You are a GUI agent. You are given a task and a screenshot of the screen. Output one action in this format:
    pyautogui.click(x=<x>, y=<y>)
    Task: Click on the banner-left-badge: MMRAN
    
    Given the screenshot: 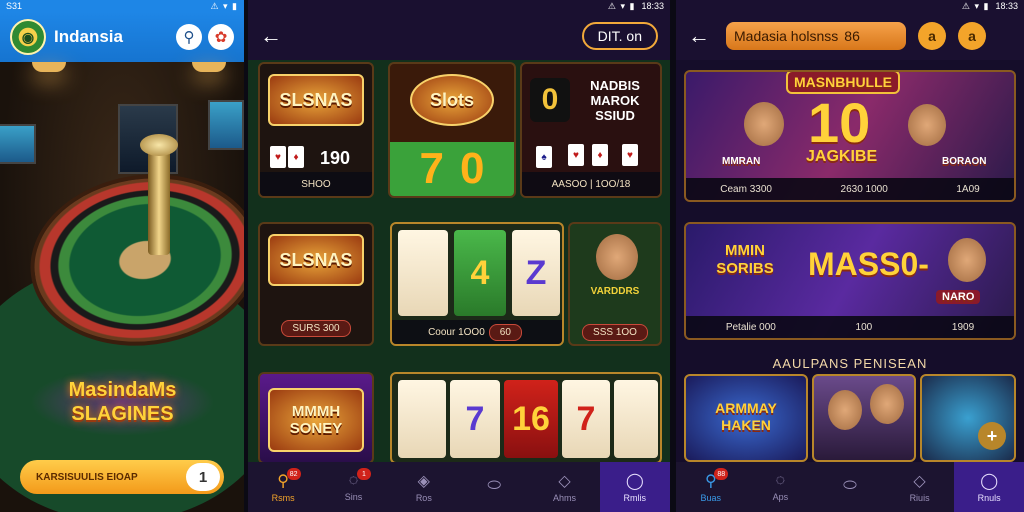 What is the action you would take?
    pyautogui.click(x=741, y=161)
    